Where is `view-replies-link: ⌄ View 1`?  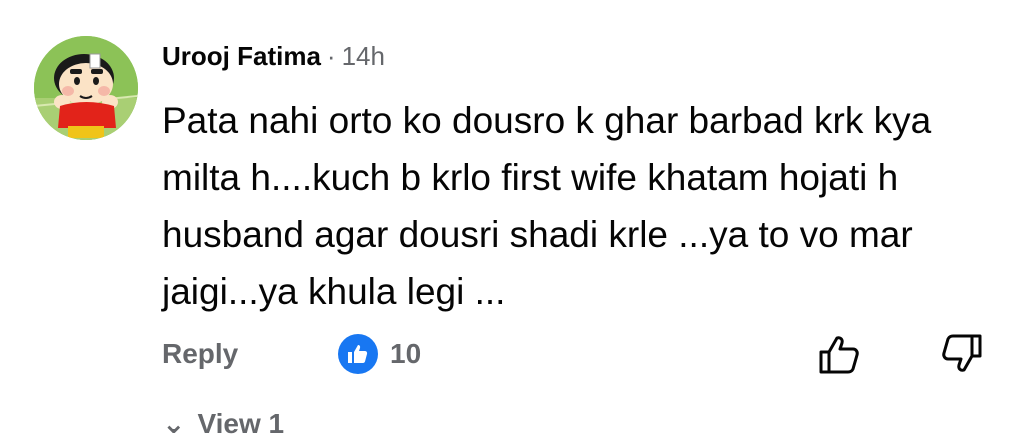
view-replies-link: ⌄ View 1 is located at coordinates (223, 424).